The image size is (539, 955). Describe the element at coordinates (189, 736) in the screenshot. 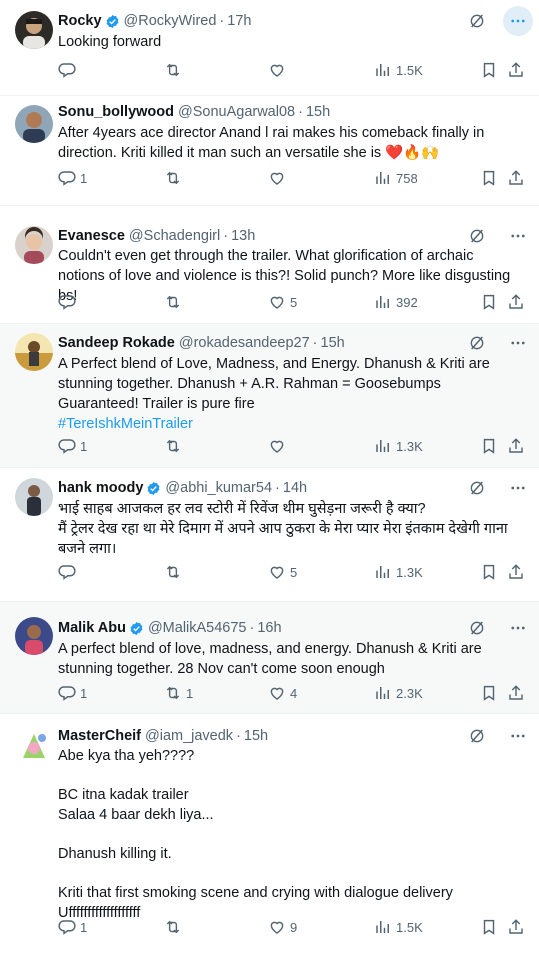

I see `author-handle: @iam_javedk` at that location.